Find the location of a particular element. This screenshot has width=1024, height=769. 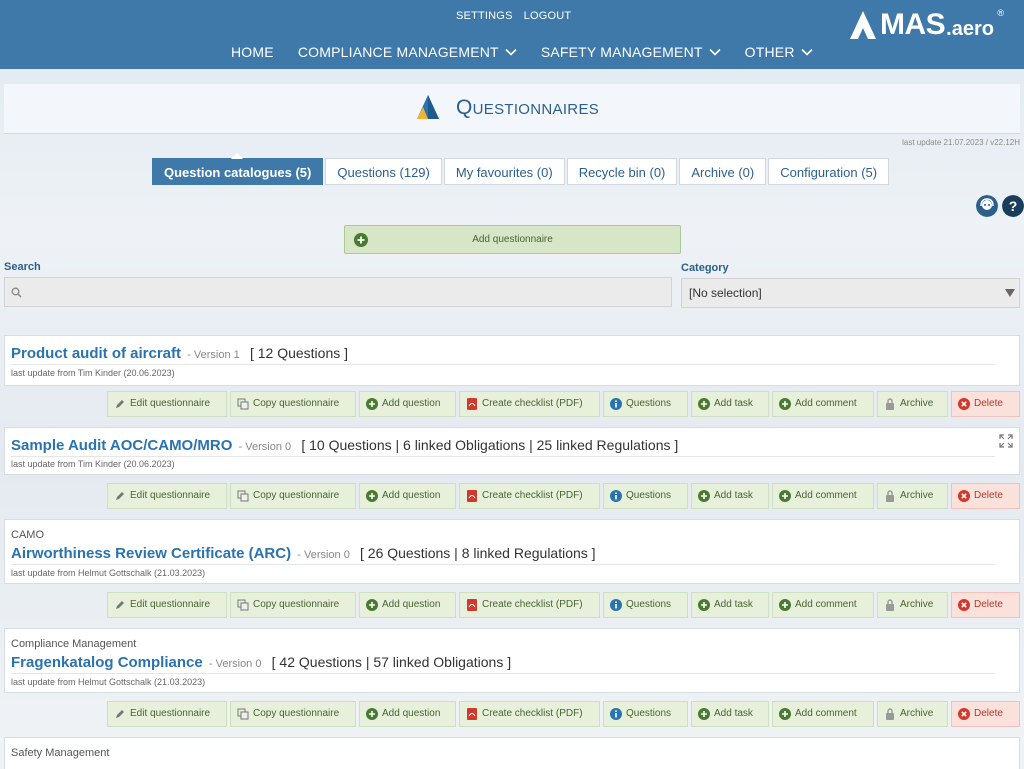

add-questionnaire-button: Add questionnaire is located at coordinates (512, 239).